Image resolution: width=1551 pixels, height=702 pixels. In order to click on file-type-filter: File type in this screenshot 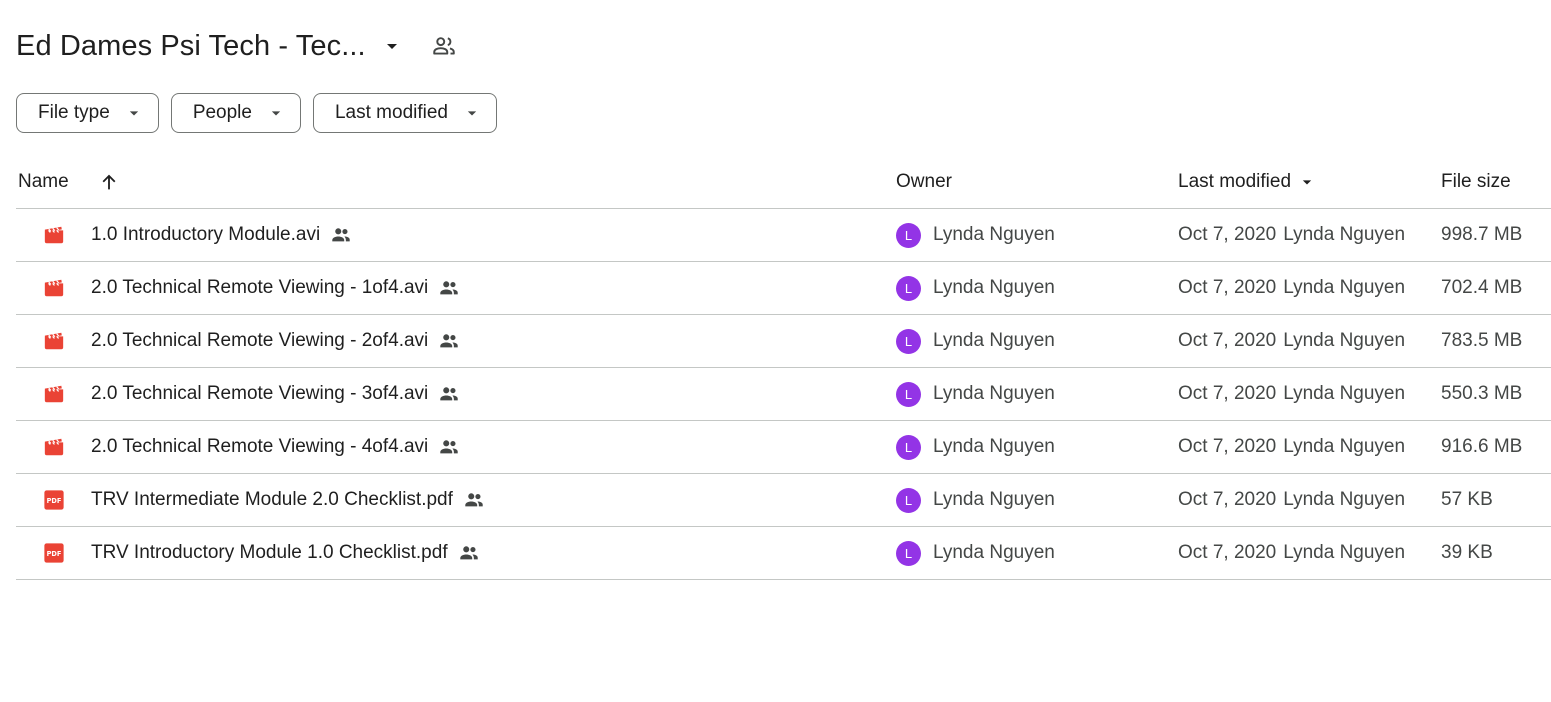, I will do `click(87, 113)`.